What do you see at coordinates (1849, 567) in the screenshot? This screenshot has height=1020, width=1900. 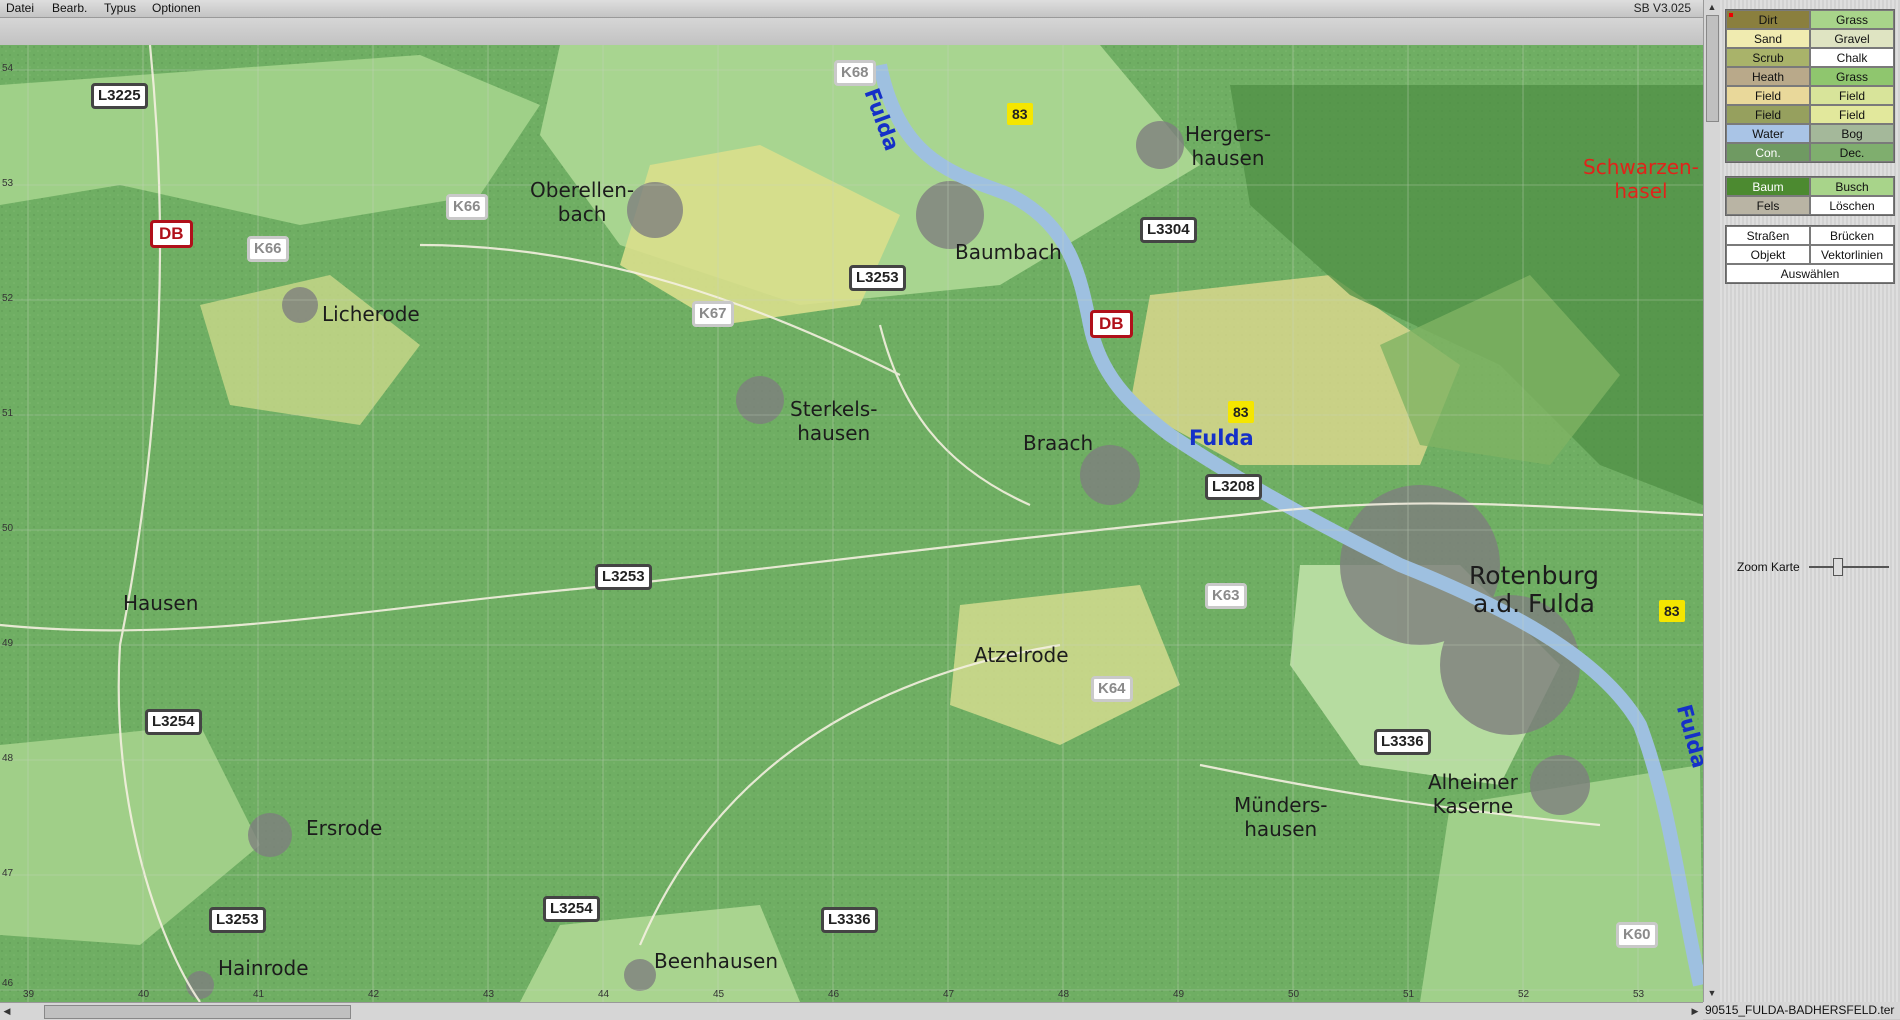 I see `zoom-slider-track` at bounding box center [1849, 567].